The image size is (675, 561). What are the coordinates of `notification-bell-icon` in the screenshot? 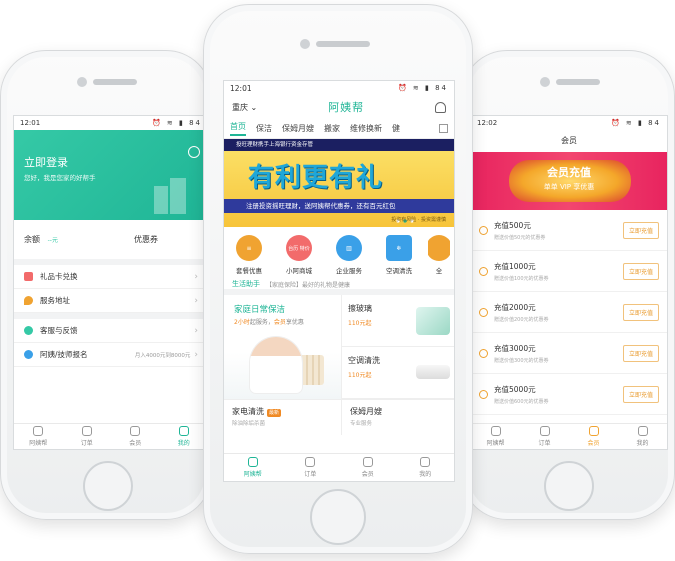 It's located at (440, 107).